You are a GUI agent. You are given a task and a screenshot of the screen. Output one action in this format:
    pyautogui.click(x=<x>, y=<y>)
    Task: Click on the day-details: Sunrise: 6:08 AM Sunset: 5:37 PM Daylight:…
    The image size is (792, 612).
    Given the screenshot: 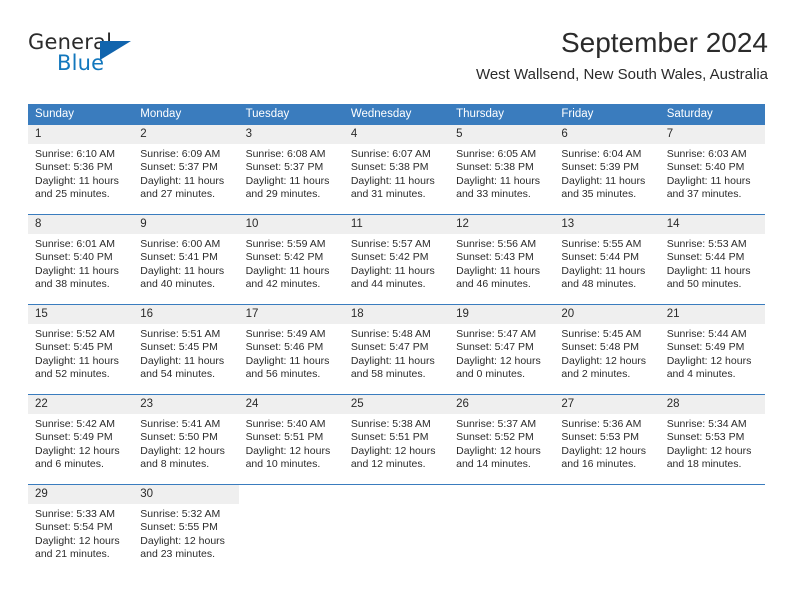 What is the action you would take?
    pyautogui.click(x=291, y=173)
    